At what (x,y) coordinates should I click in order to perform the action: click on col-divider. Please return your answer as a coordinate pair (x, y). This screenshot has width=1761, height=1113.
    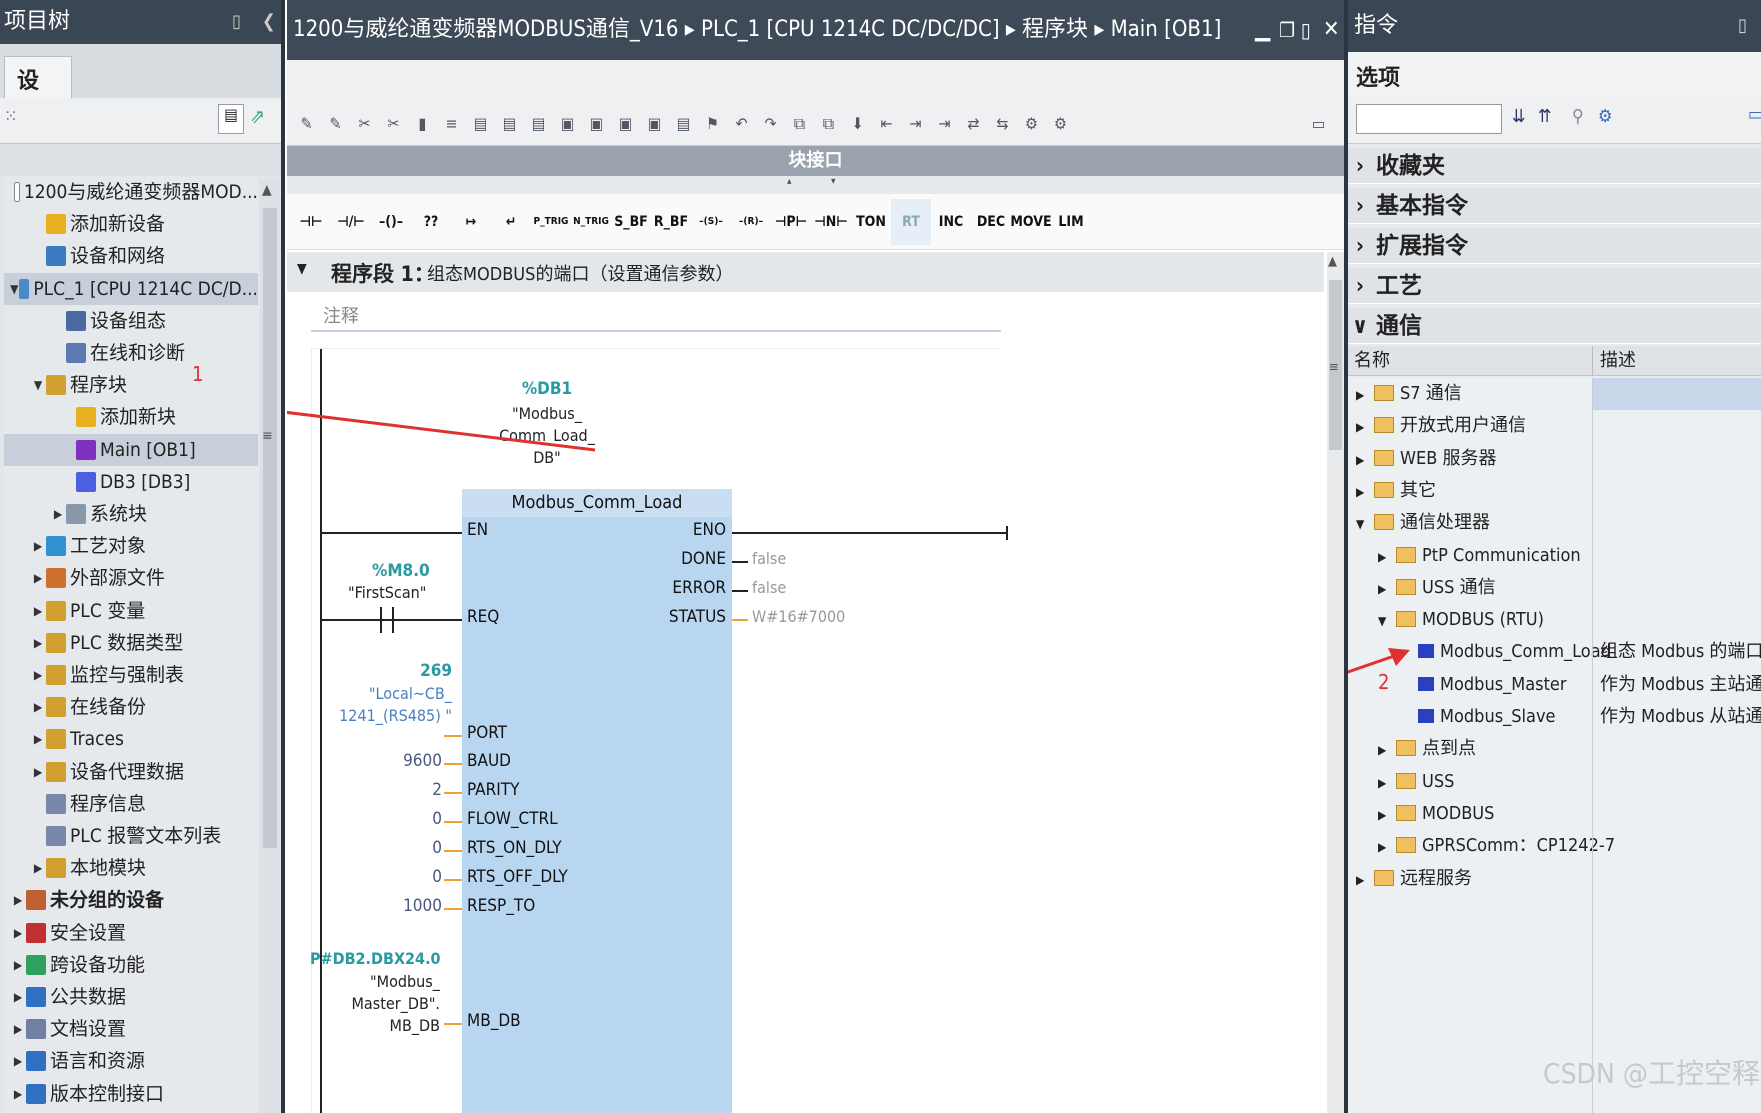
    Looking at the image, I should click on (1592, 361).